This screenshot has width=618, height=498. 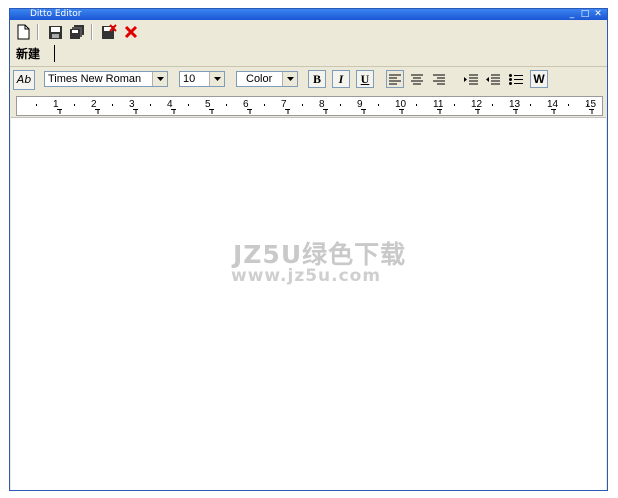 What do you see at coordinates (417, 79) in the screenshot?
I see `align-center-icon` at bounding box center [417, 79].